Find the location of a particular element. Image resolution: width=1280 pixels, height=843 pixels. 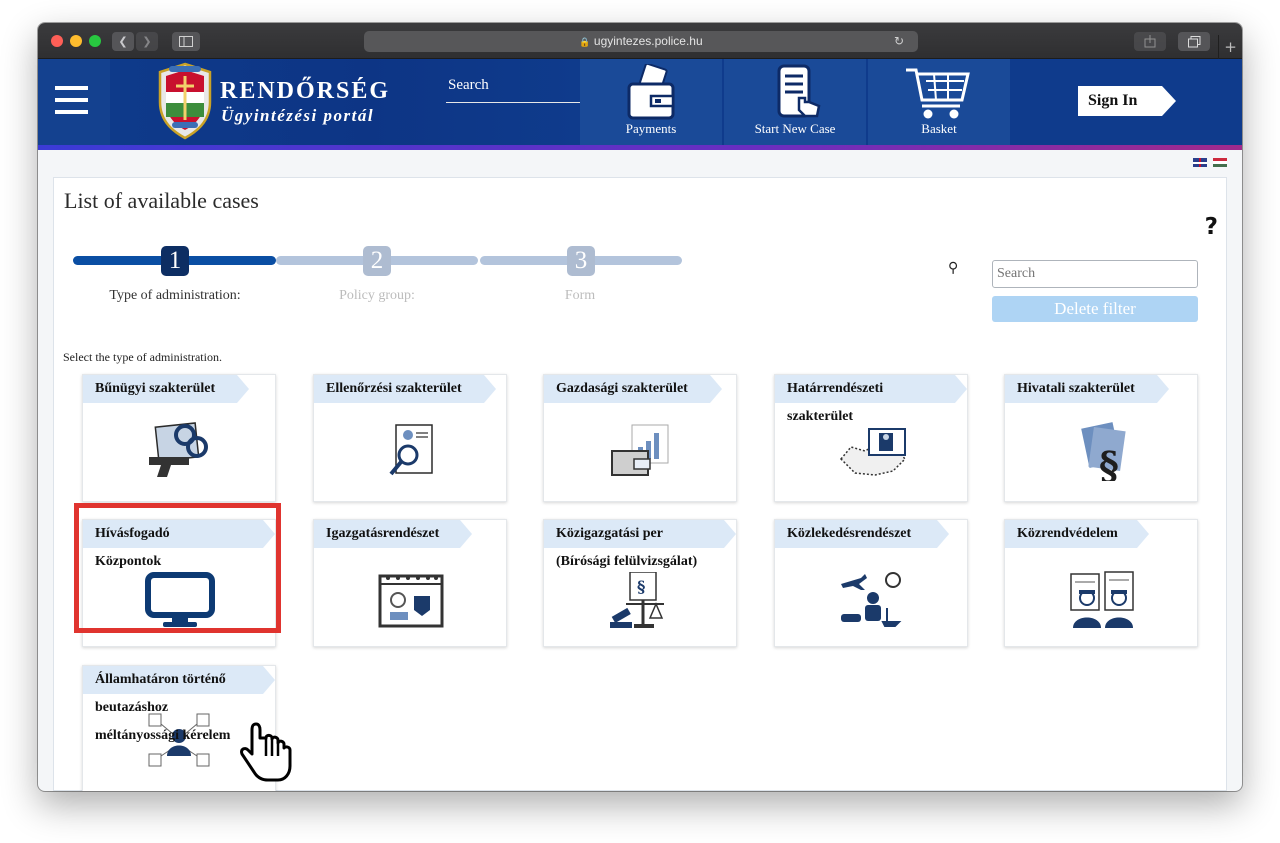

case-card-bunugyi: Bűnügyi szakterület is located at coordinates (179, 438).